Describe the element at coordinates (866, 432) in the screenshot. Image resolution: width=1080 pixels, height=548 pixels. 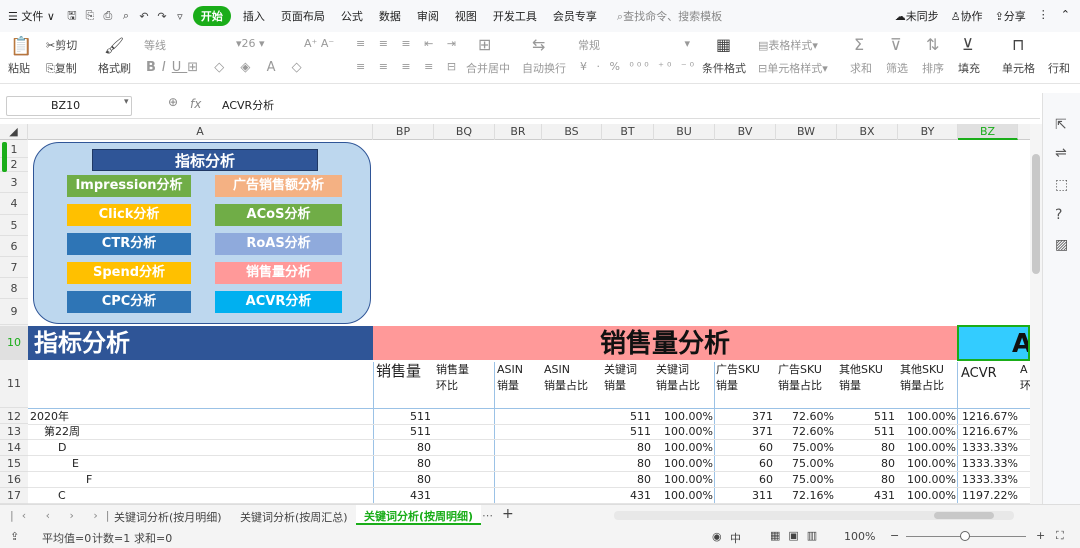
I see `cell-other-sku-sales: 511` at that location.